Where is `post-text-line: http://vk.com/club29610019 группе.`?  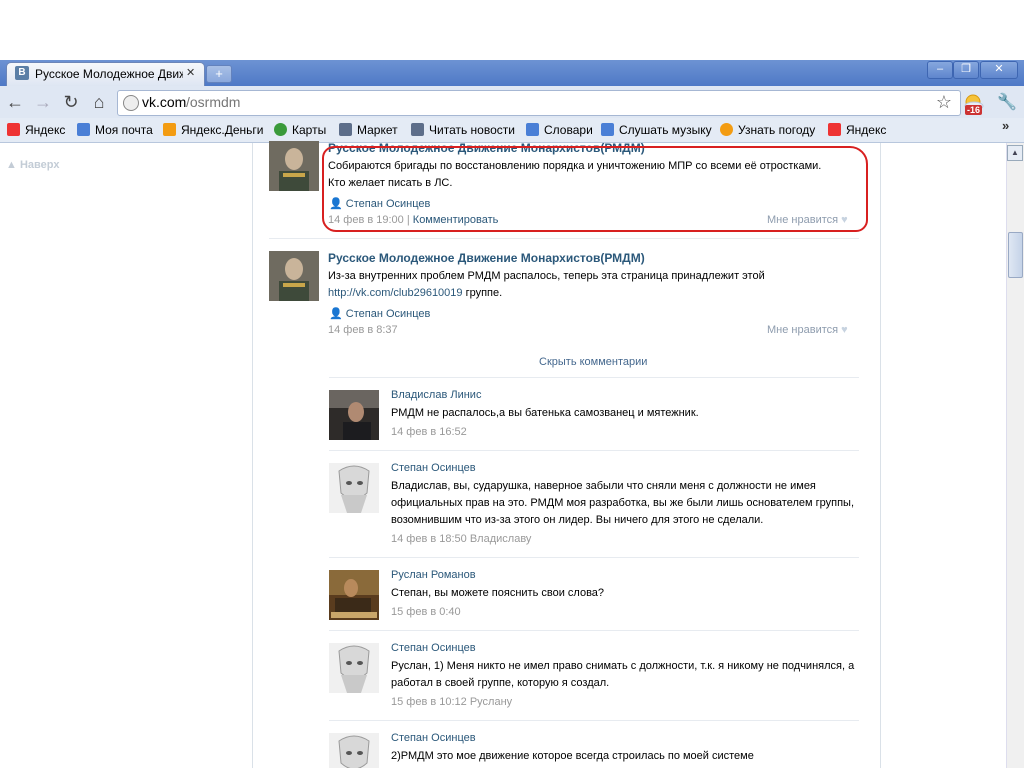 post-text-line: http://vk.com/club29610019 группе. is located at coordinates (415, 293).